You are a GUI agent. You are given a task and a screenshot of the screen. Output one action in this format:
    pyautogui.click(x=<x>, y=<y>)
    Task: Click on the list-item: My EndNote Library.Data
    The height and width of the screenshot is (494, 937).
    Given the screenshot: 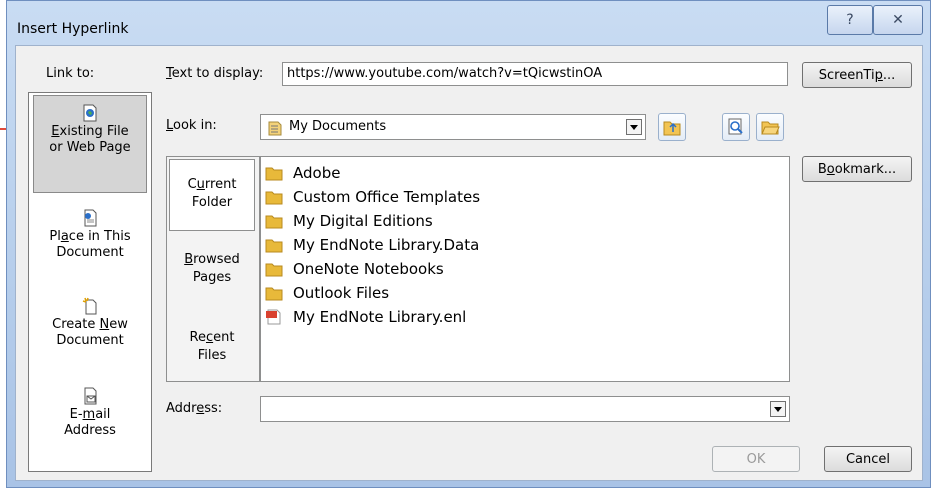 What is the action you would take?
    pyautogui.click(x=372, y=245)
    